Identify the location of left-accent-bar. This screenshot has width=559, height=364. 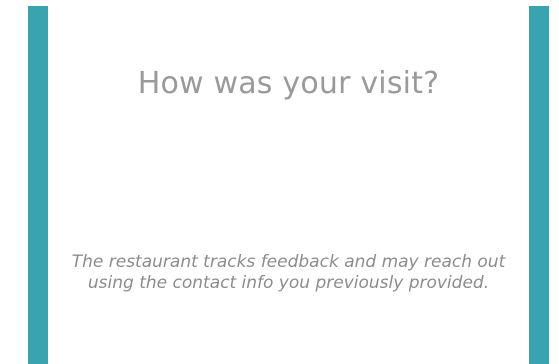
(38, 185).